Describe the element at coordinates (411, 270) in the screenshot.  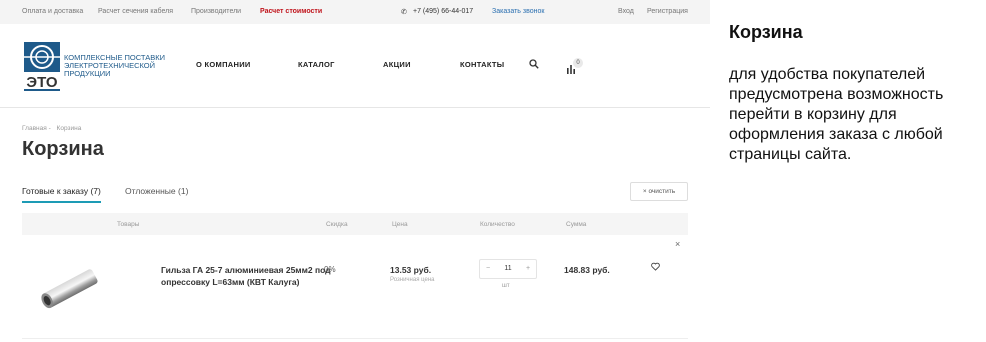
I see `product-price: 13.53 руб.` at that location.